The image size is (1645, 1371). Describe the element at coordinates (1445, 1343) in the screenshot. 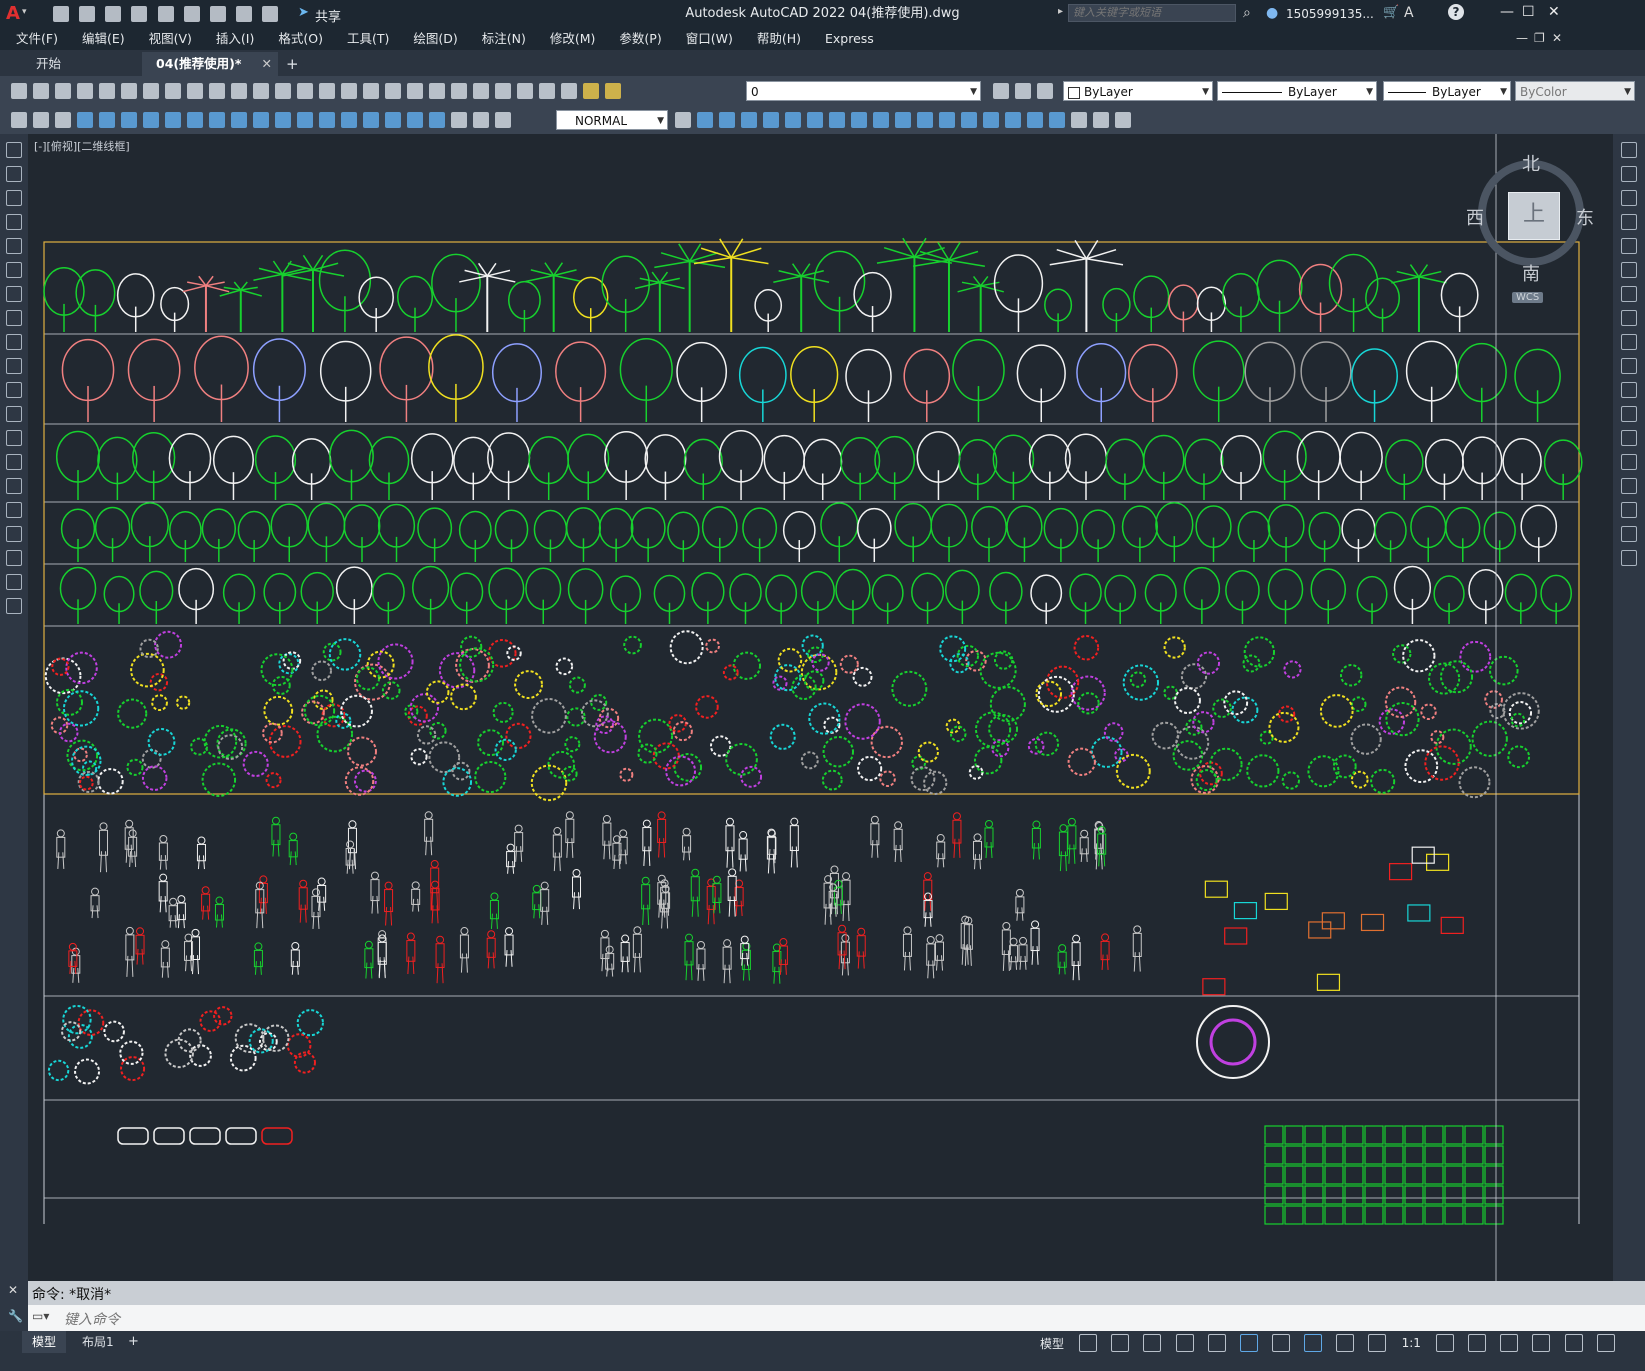

I see `workspace-gear-icon` at that location.